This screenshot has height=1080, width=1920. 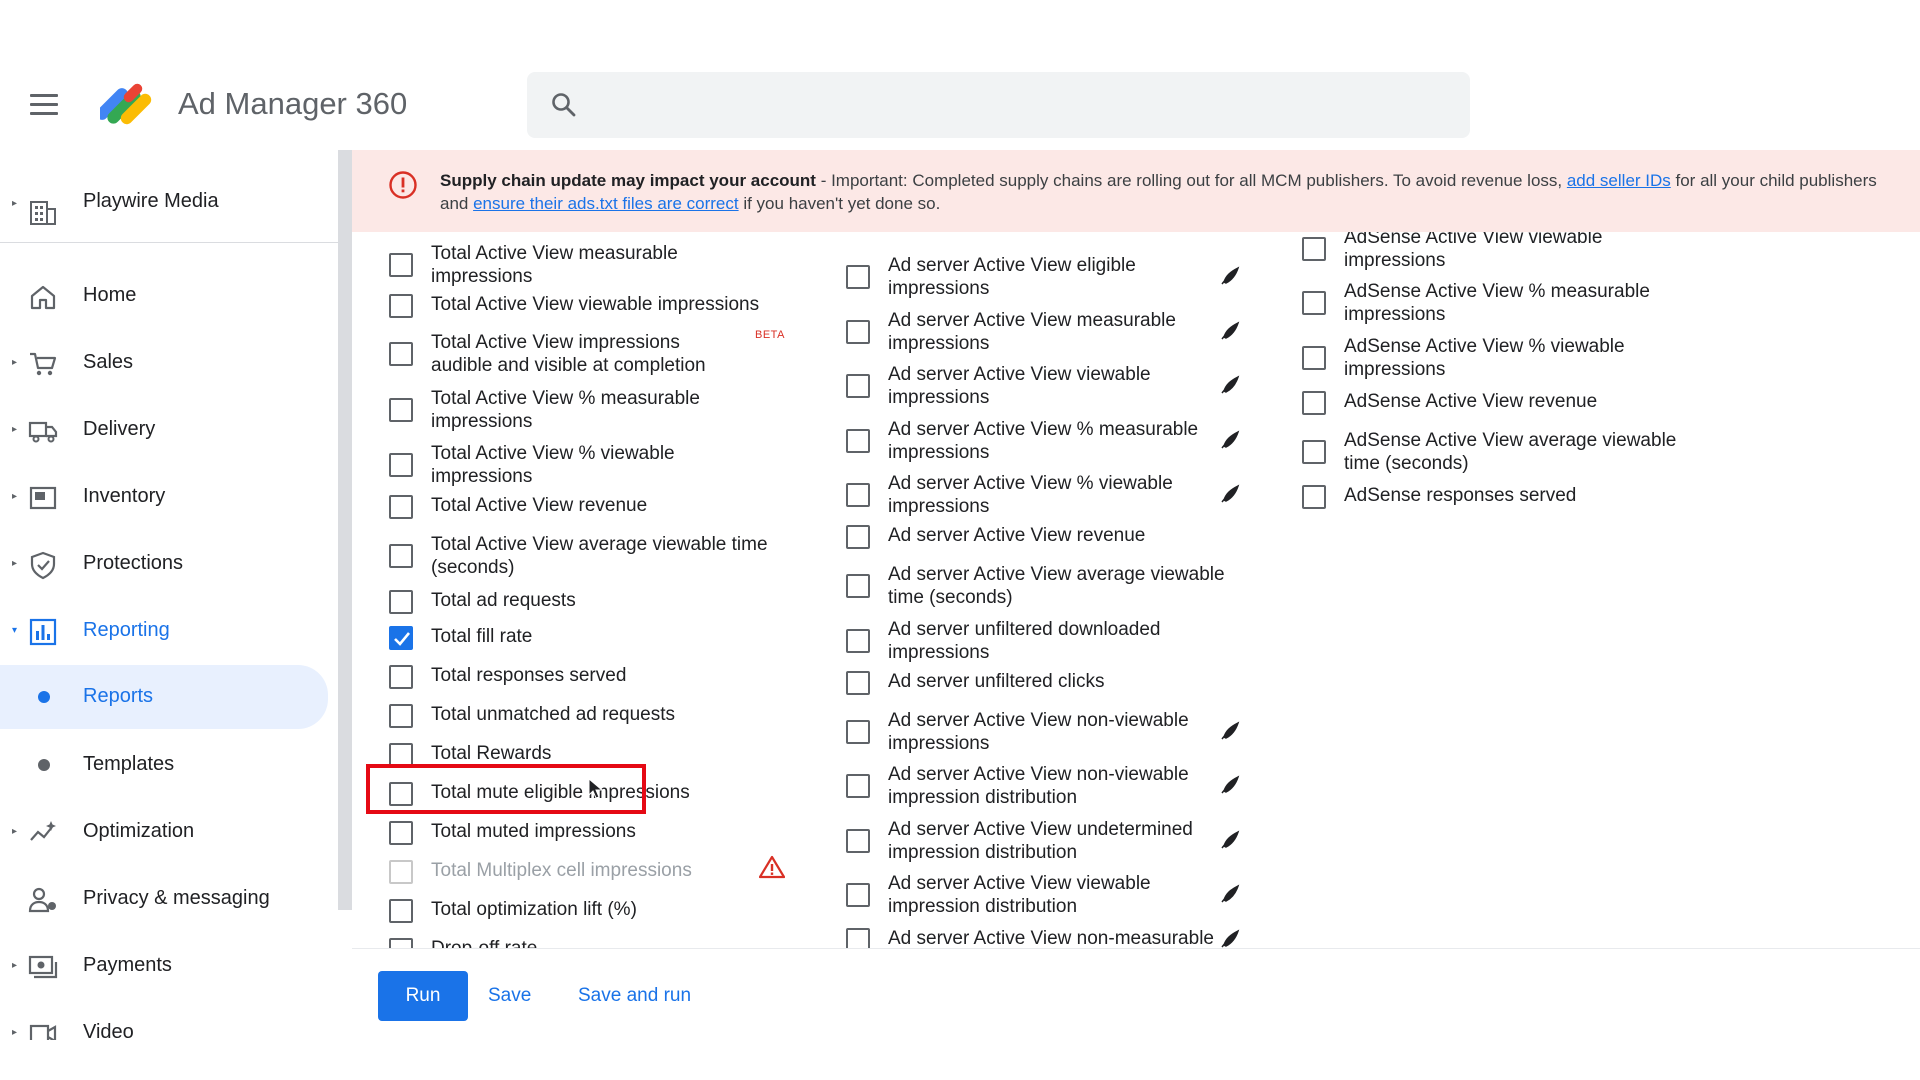 What do you see at coordinates (599, 677) in the screenshot?
I see `metric-option: Total responses served` at bounding box center [599, 677].